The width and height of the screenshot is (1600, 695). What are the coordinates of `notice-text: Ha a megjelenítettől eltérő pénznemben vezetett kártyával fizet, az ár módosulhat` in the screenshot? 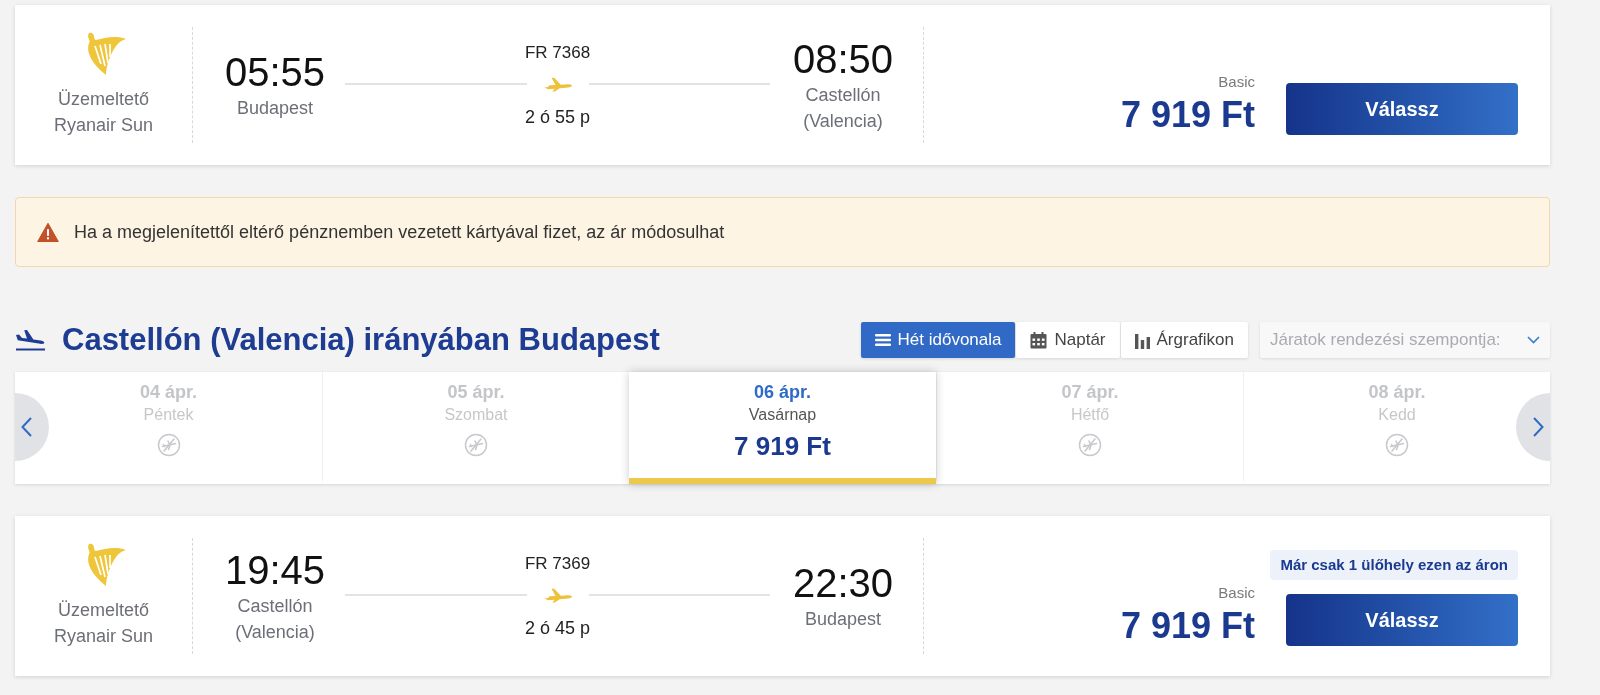 It's located at (399, 232).